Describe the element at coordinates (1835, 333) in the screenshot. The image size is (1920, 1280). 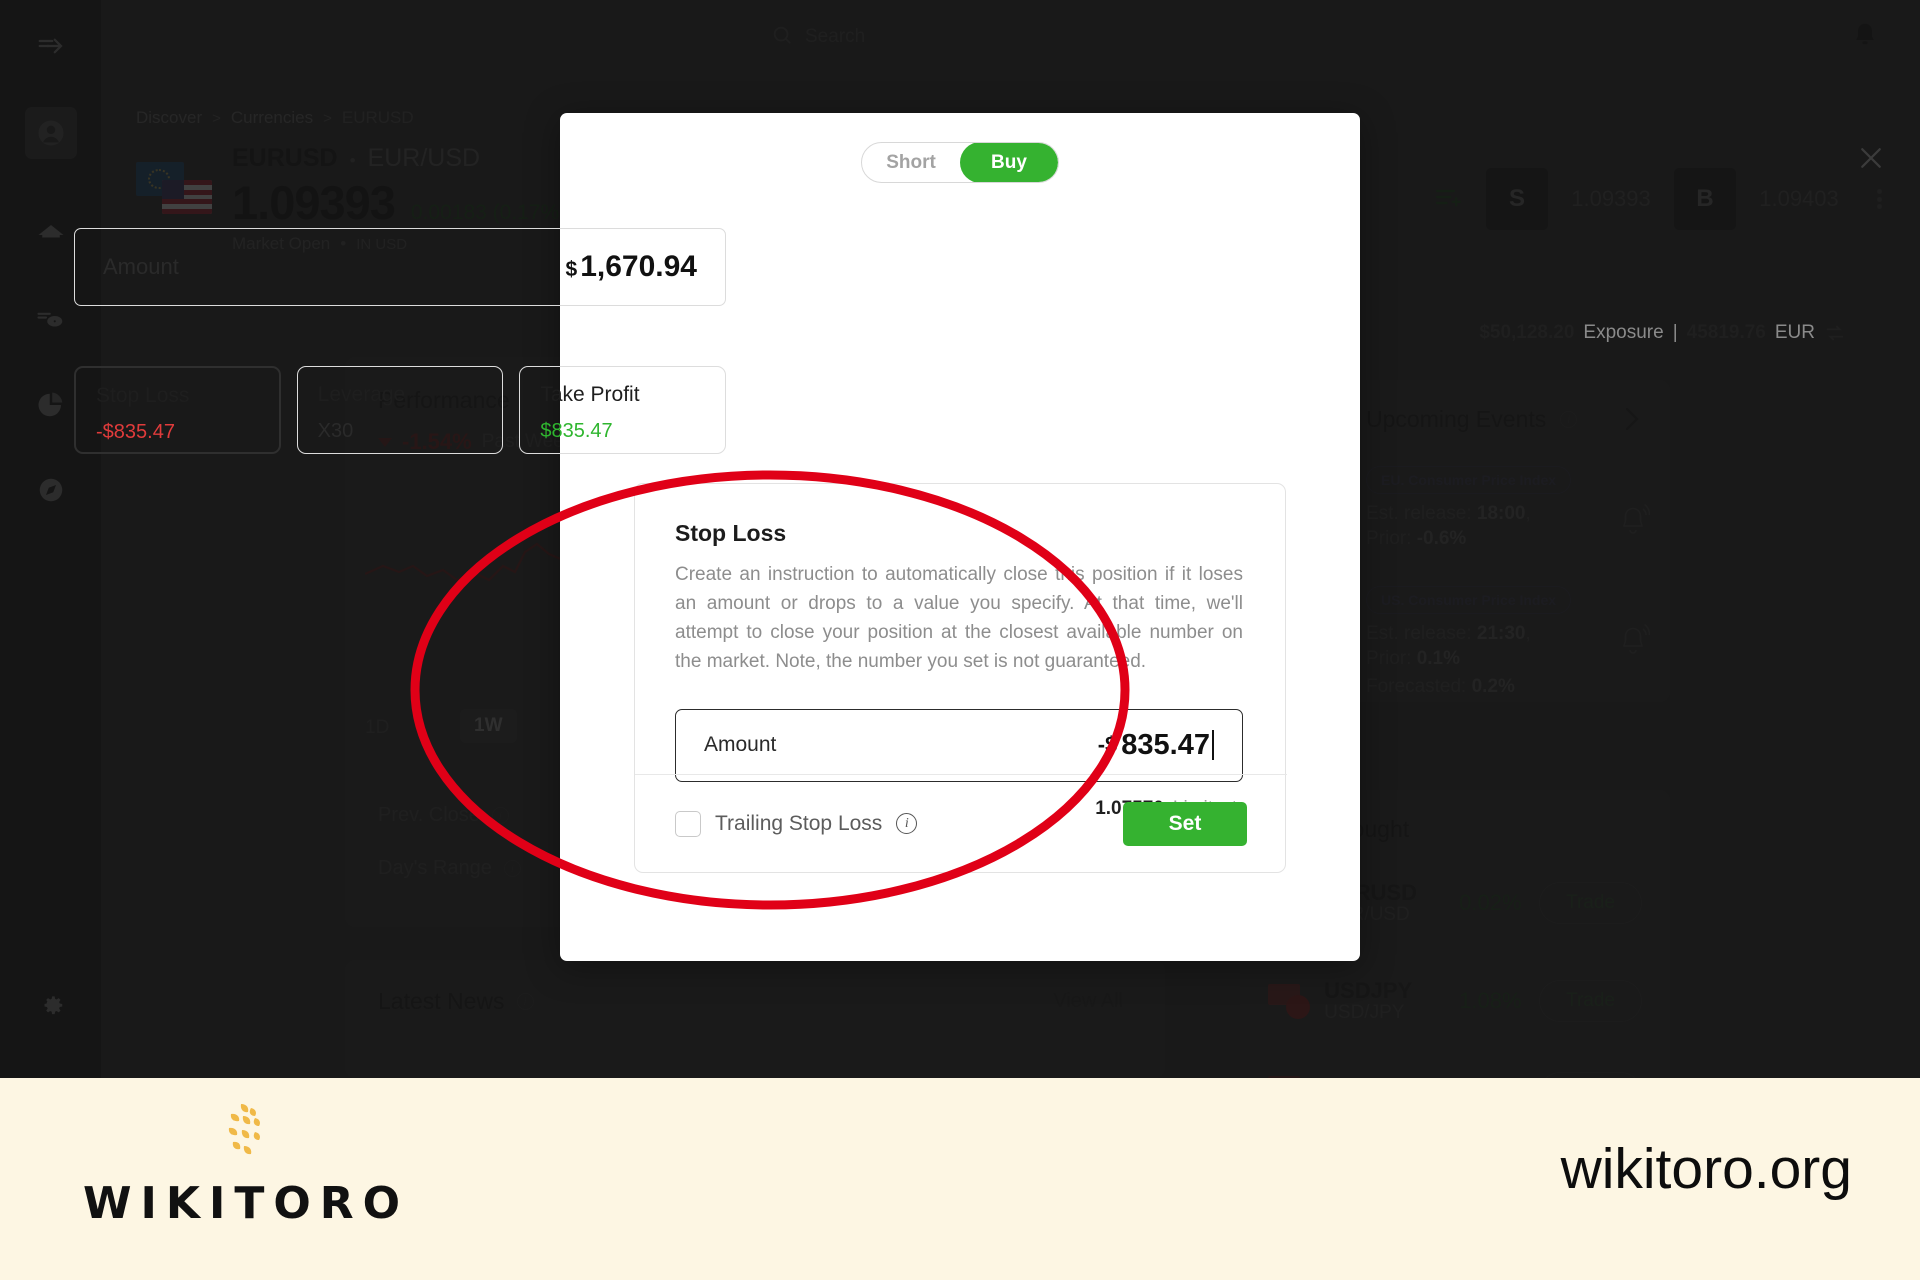
I see `switch-units-icon` at that location.